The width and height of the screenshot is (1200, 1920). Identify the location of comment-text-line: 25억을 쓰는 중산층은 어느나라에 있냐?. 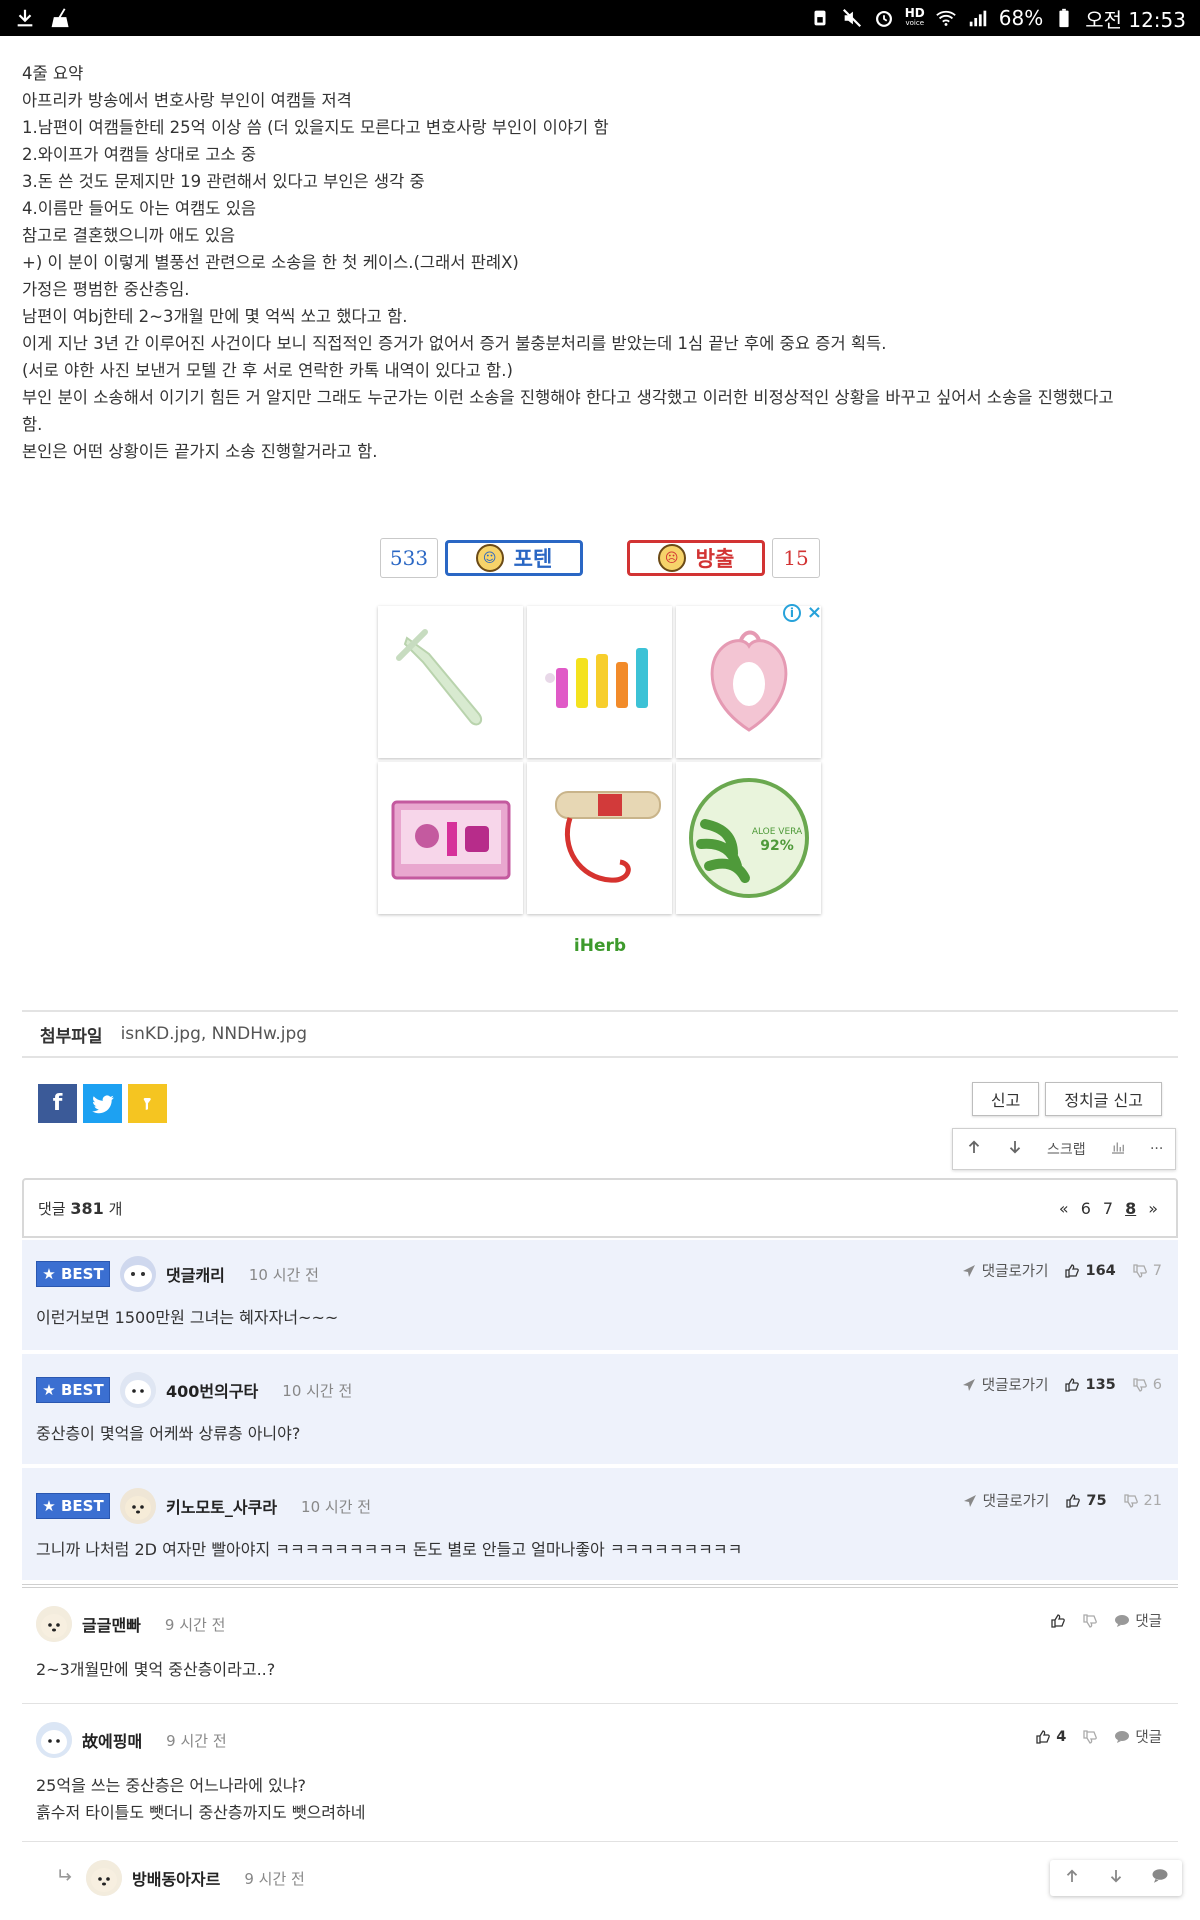
(171, 1785).